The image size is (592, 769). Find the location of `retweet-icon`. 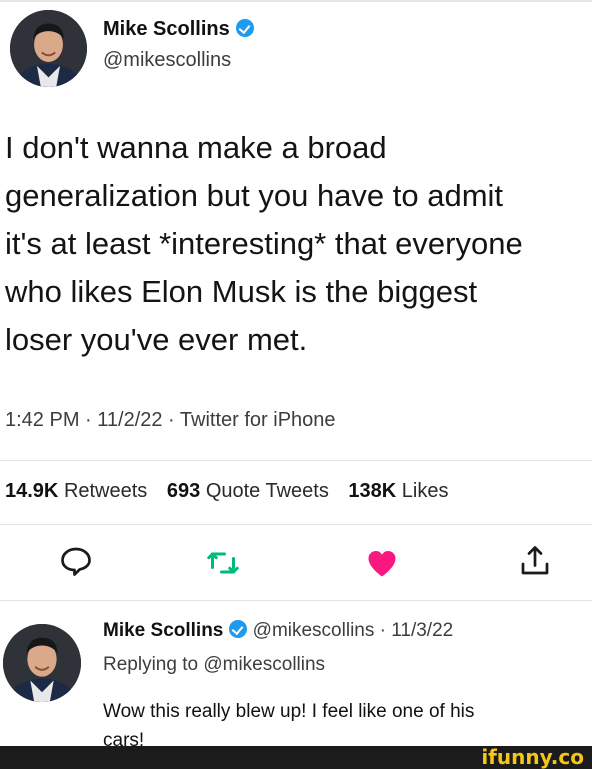

retweet-icon is located at coordinates (223, 563).